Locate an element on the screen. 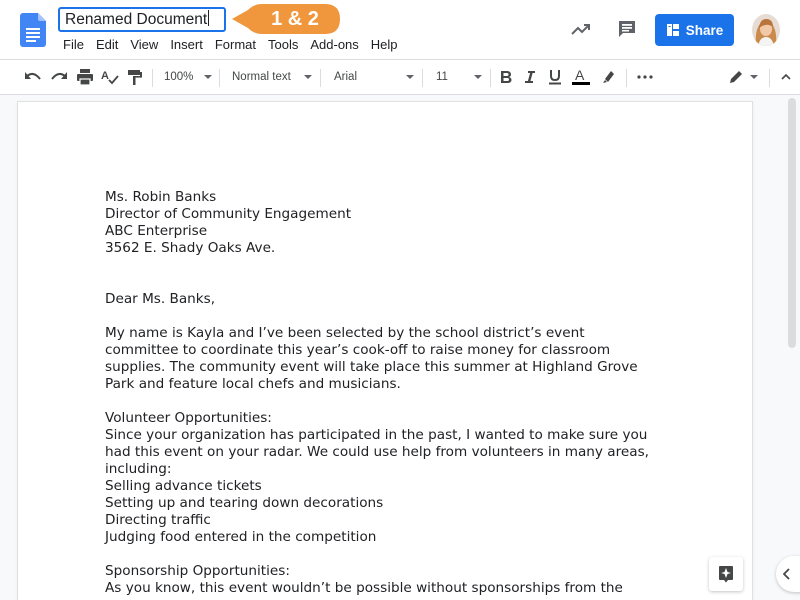 Image resolution: width=800 pixels, height=600 pixels. menu-view: View is located at coordinates (144, 45).